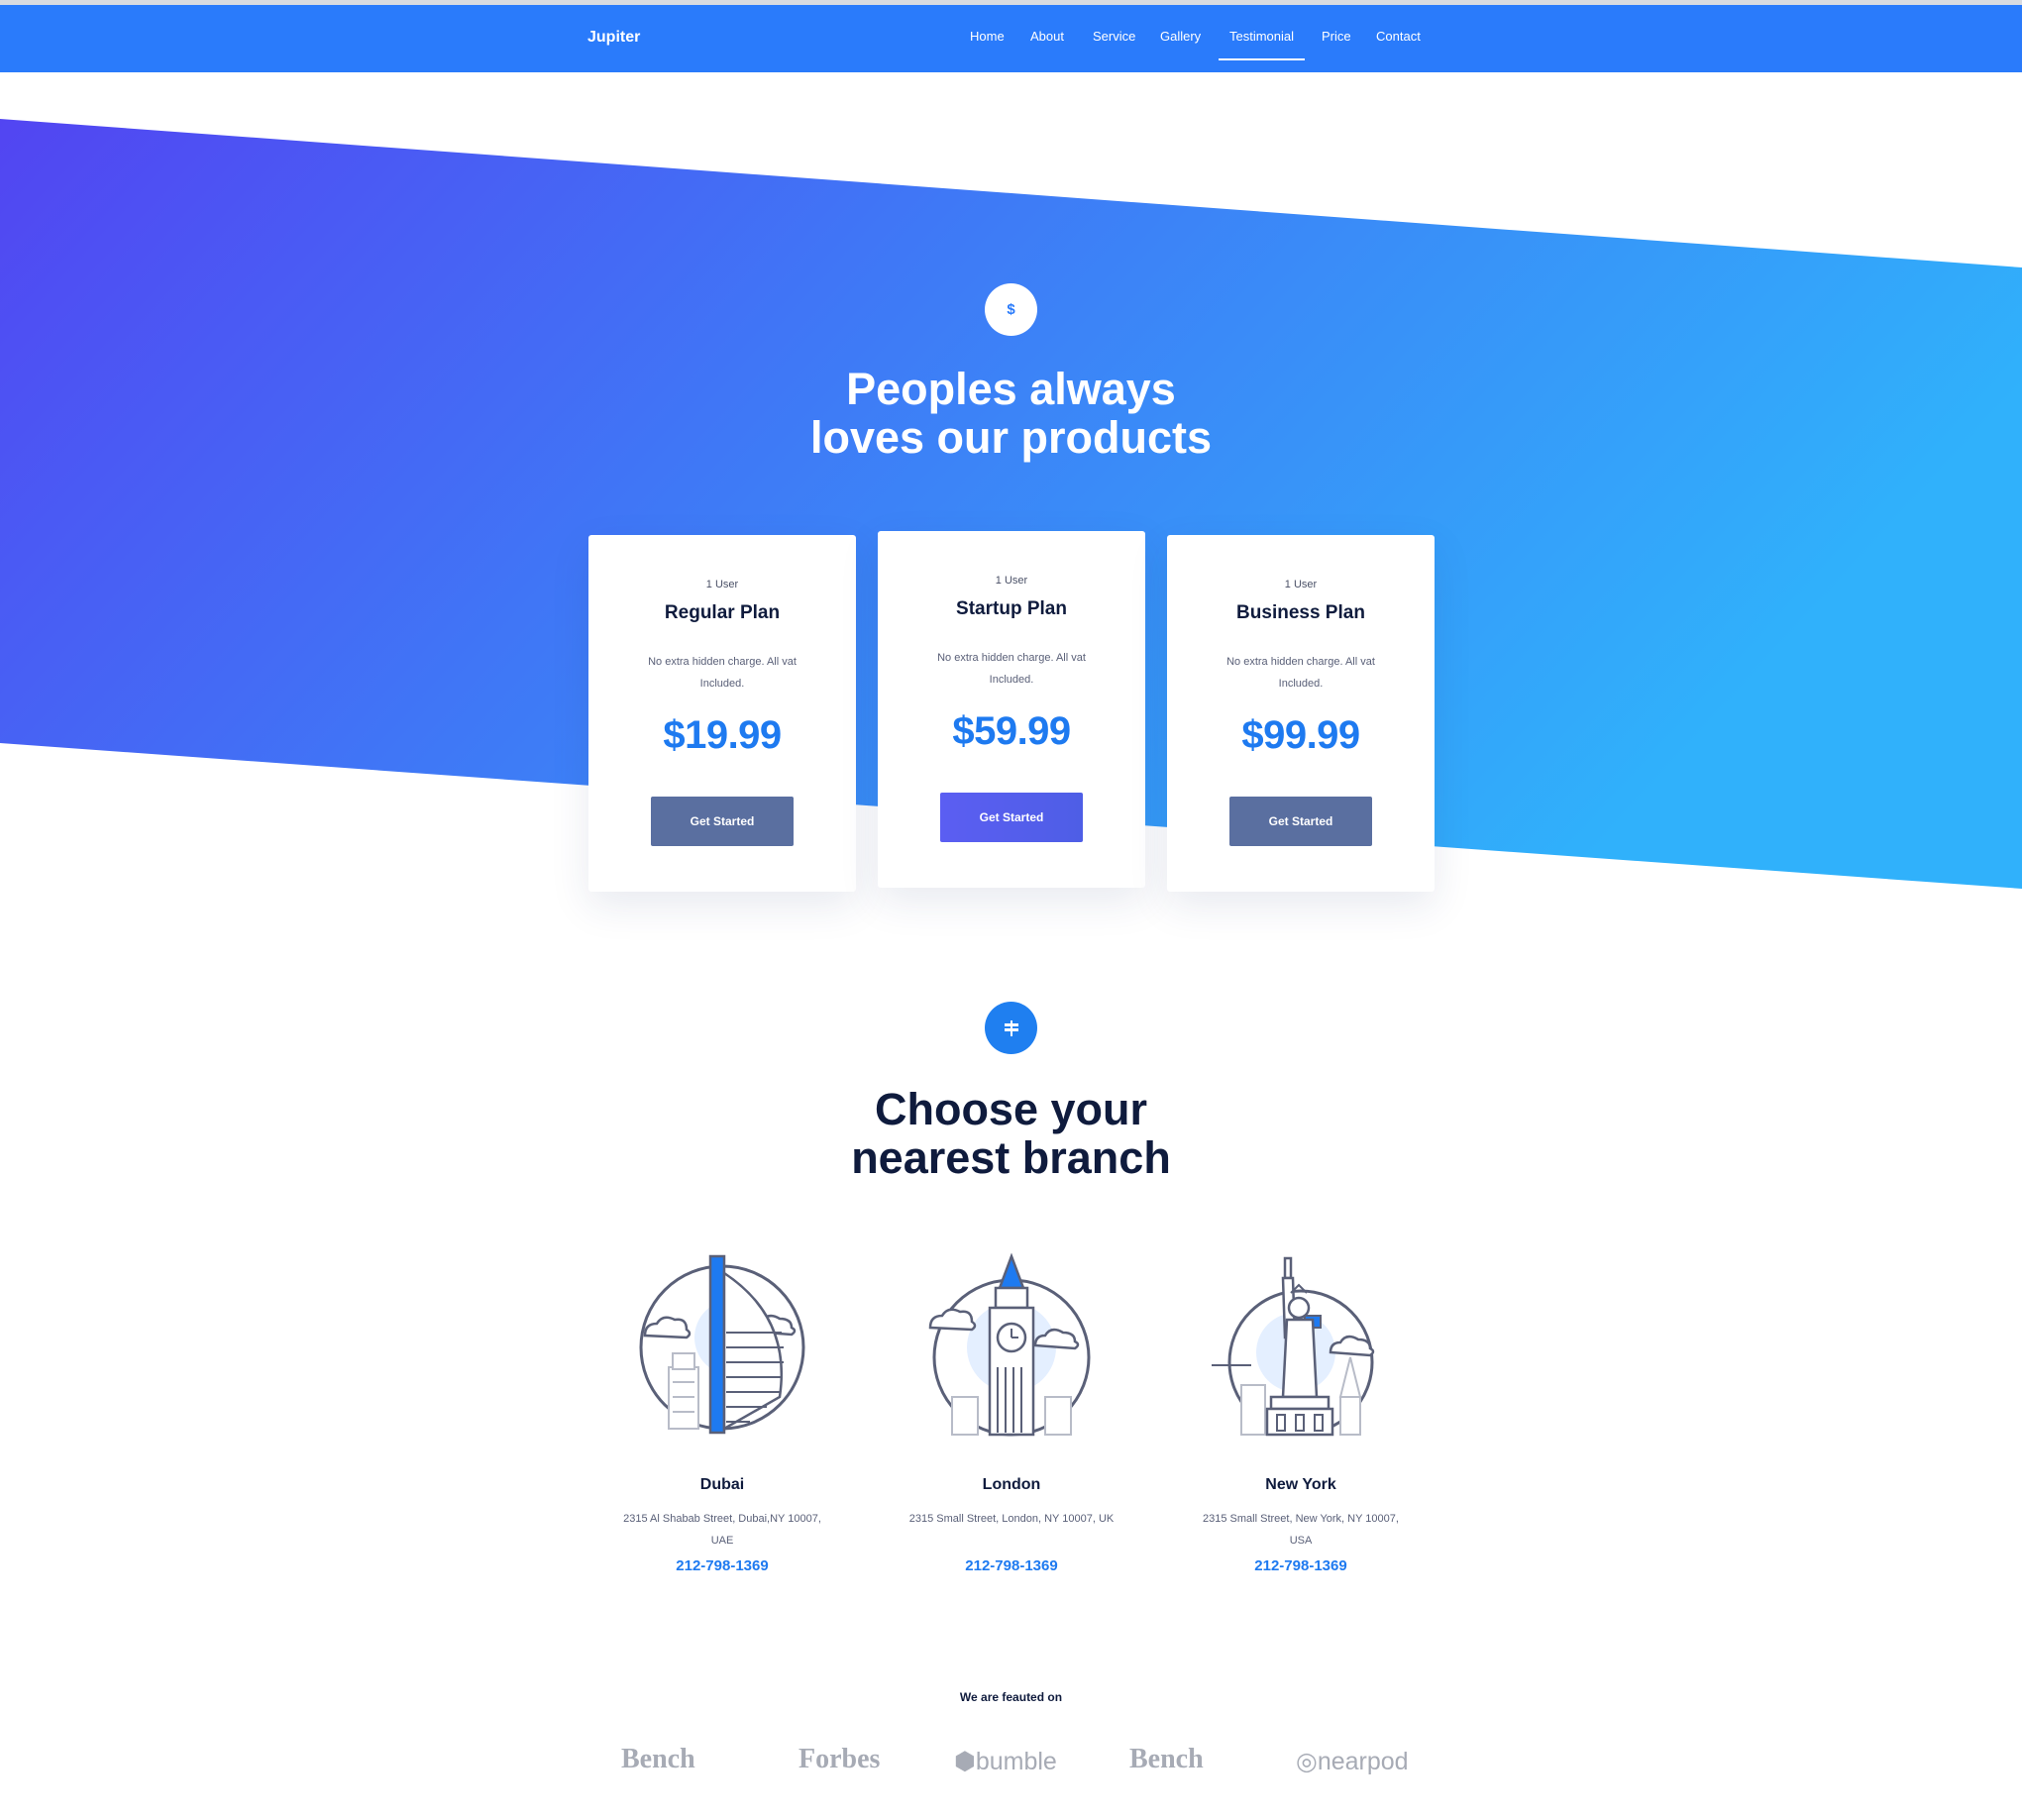 Image resolution: width=2022 pixels, height=1820 pixels. Describe the element at coordinates (1262, 44) in the screenshot. I see `nav-item-testimonial: Testimonial` at that location.